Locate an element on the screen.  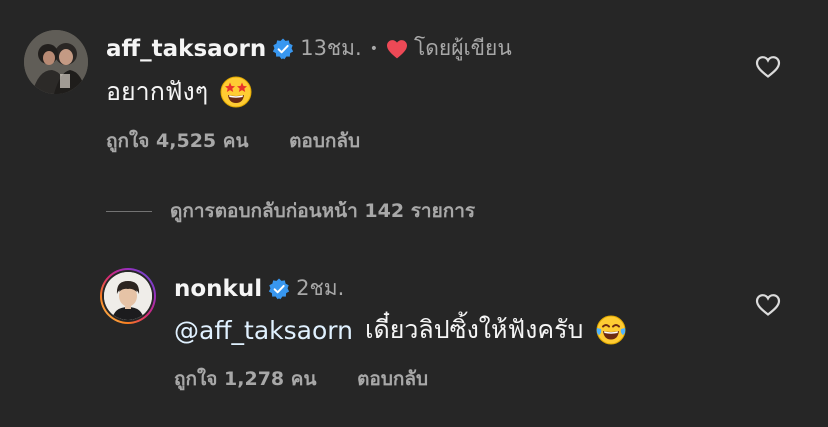
mention-link: @aff_taksaorn is located at coordinates (263, 330).